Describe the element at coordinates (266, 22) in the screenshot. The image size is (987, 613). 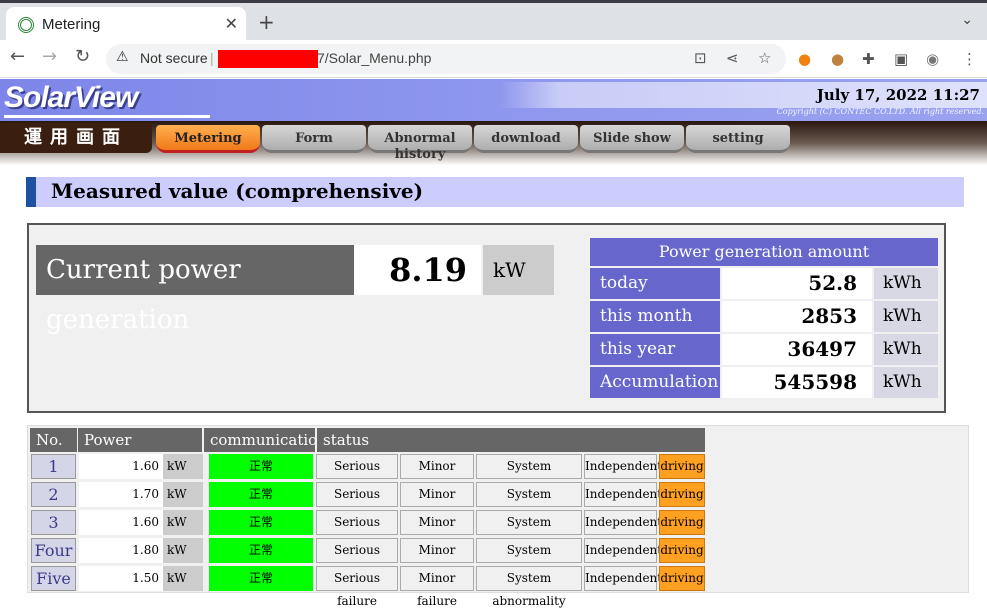
I see `new-tab-icon: +` at that location.